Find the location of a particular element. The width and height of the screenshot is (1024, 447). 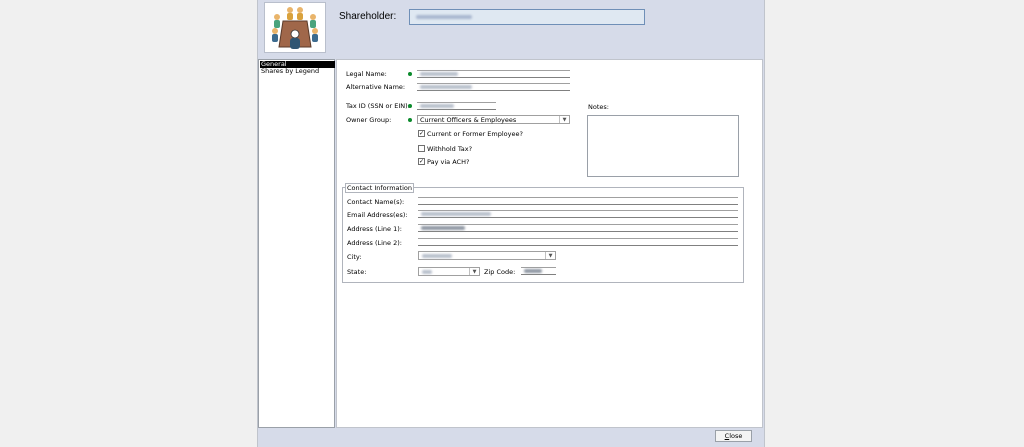

tax-id-field is located at coordinates (456, 106).